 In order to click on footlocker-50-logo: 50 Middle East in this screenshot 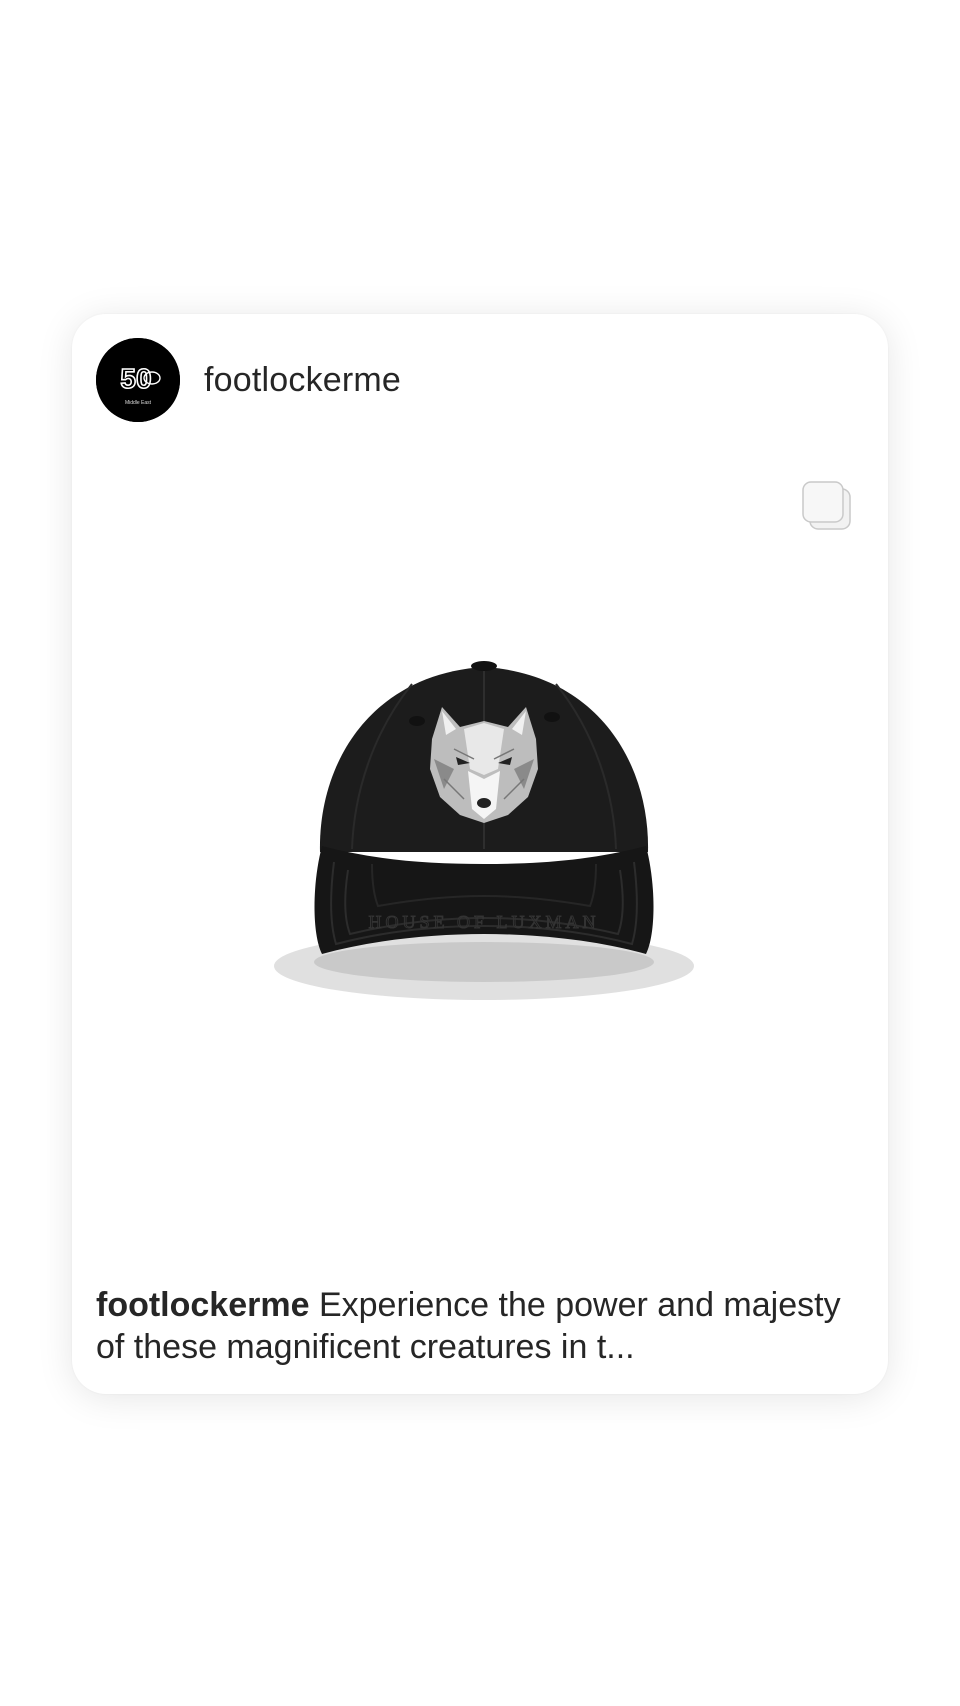, I will do `click(138, 380)`.